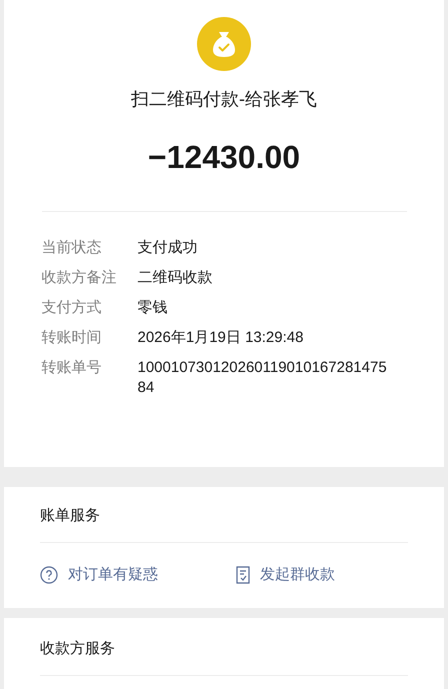  What do you see at coordinates (224, 99) in the screenshot?
I see `payment-title: 扫二维码付款-给张孝飞` at bounding box center [224, 99].